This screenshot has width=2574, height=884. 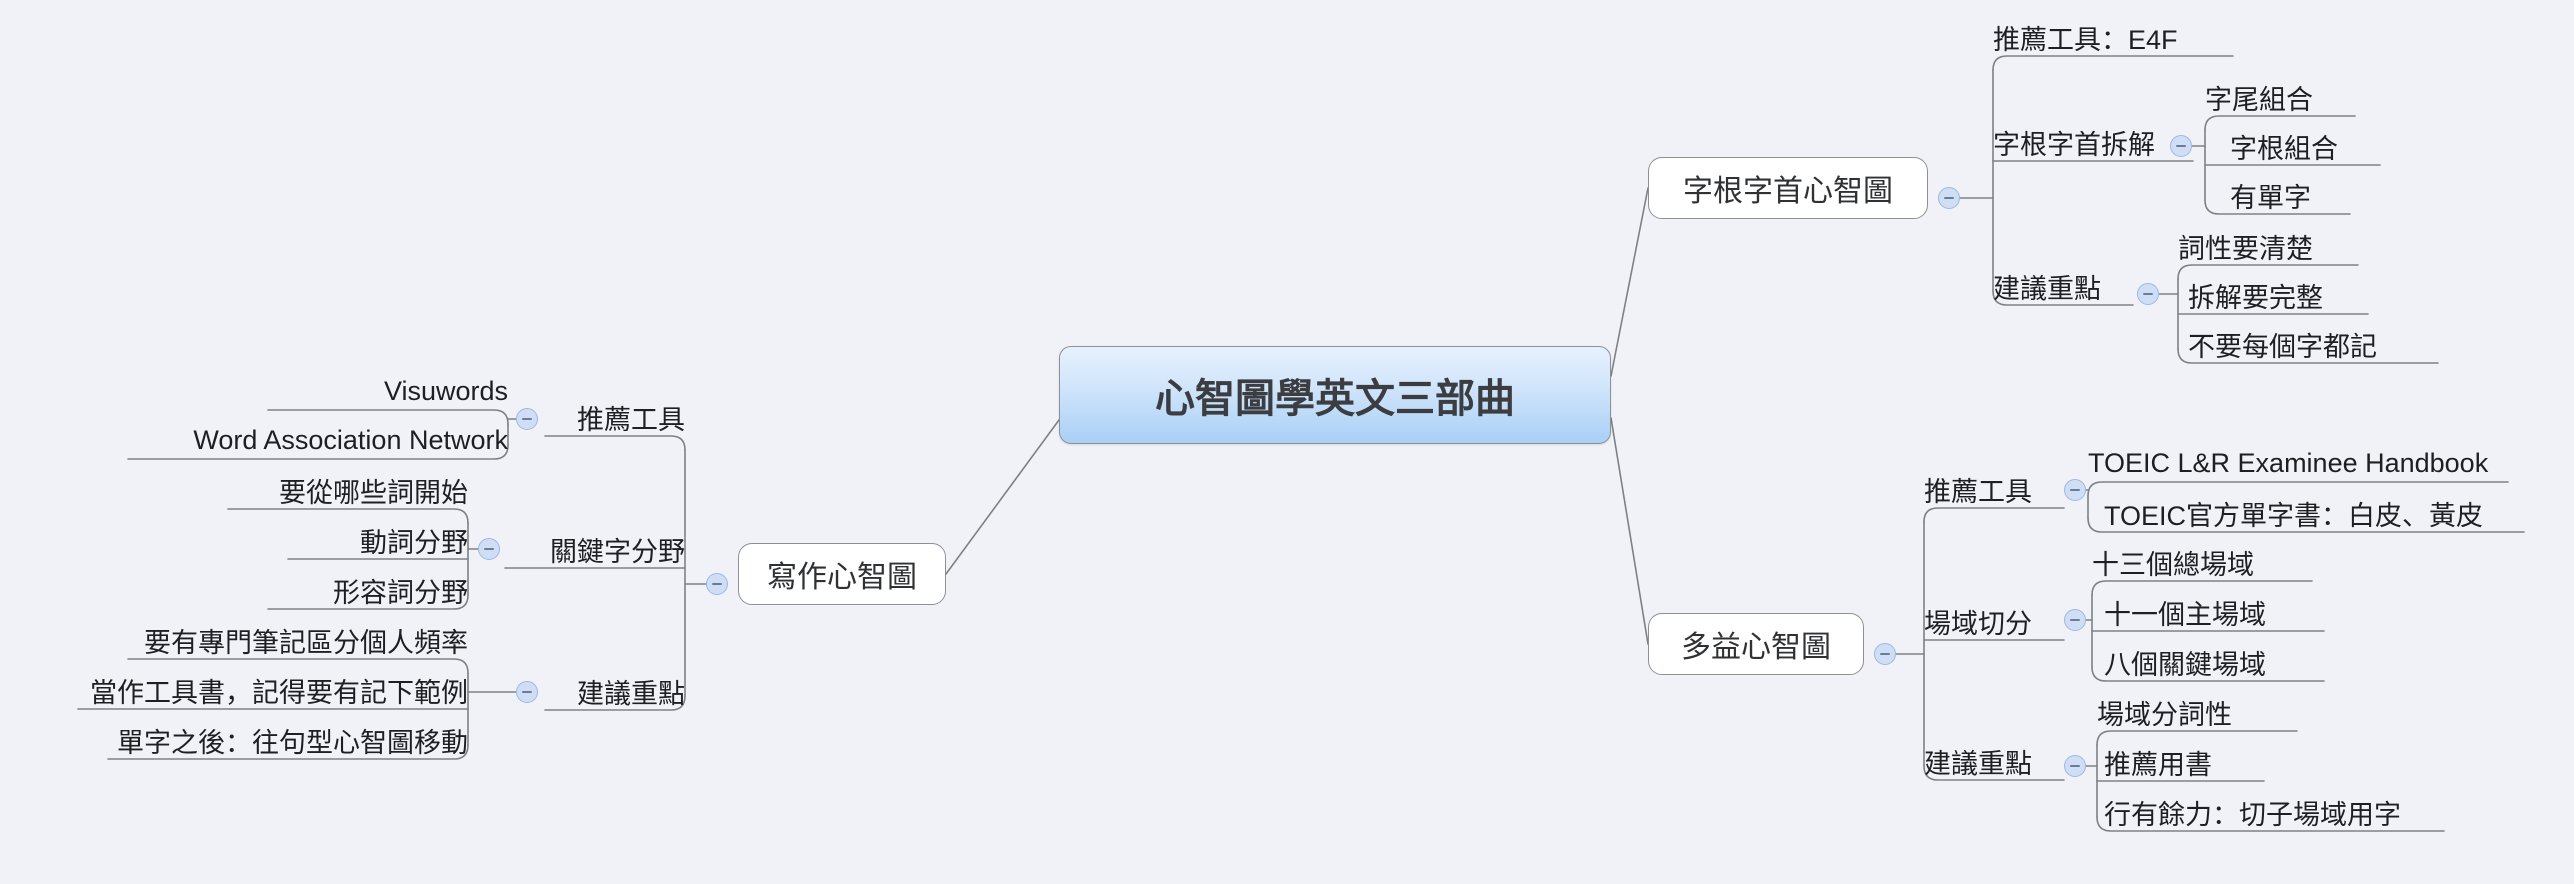 I want to click on branch-node: 多益心智圖, so click(x=1756, y=644).